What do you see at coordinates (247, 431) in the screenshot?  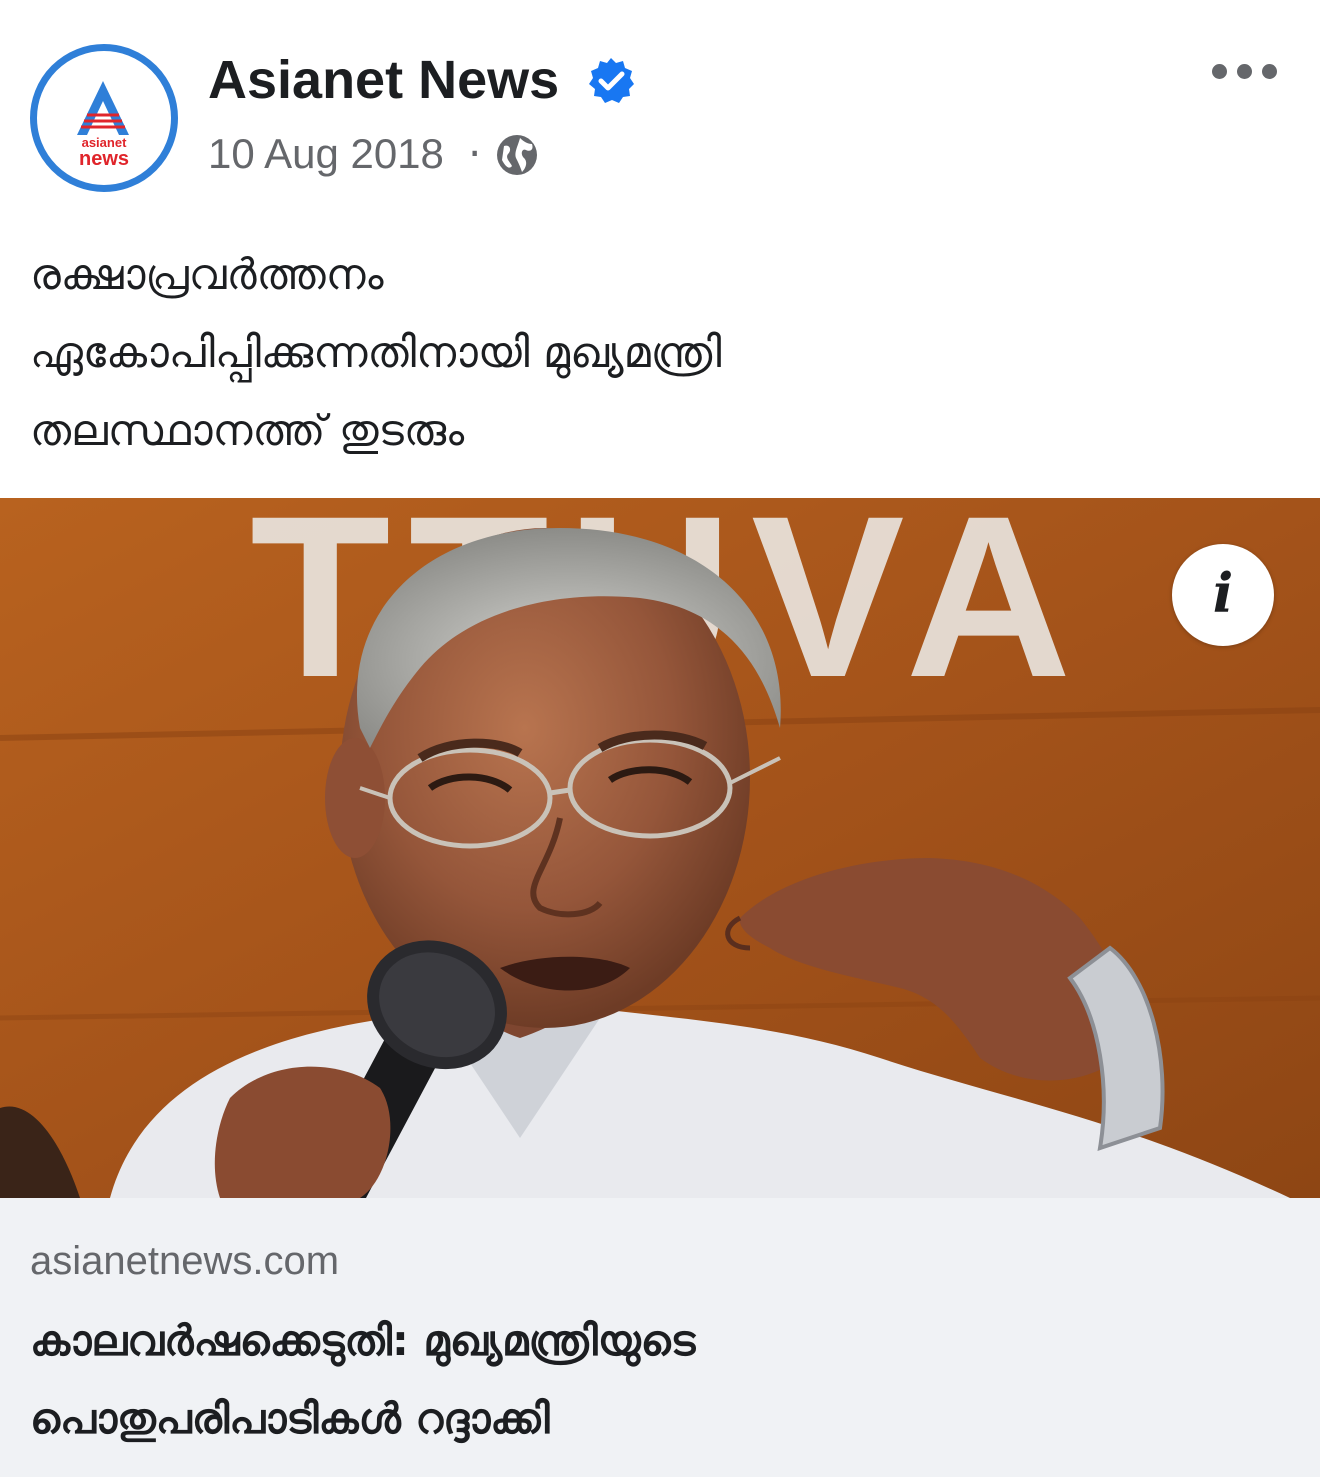 I see `caption-line: തലസ്ഥാനത്ത് തുടരും` at bounding box center [247, 431].